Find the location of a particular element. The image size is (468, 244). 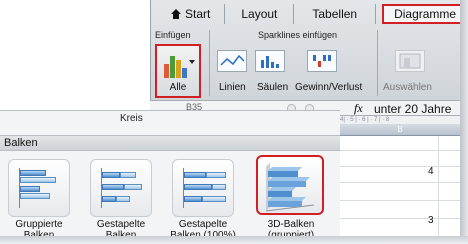

spreadsheet-grid: 4| · 5 | · 6 | · 7 | · 8 B 4 3 is located at coordinates (400, 176).